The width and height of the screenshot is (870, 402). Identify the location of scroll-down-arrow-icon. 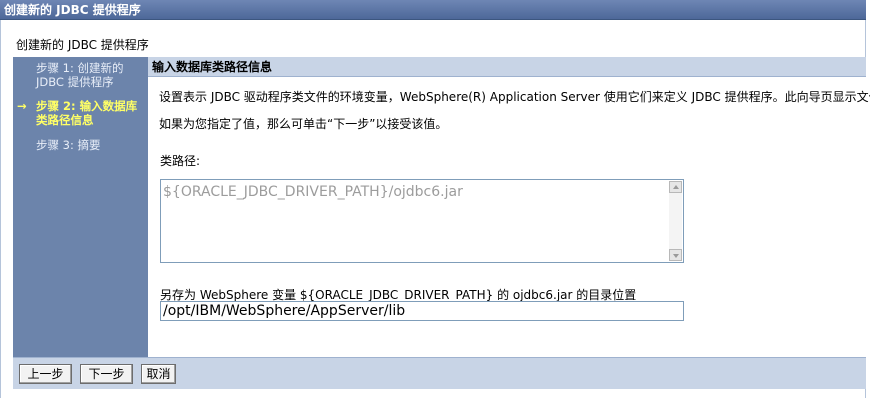
(675, 255).